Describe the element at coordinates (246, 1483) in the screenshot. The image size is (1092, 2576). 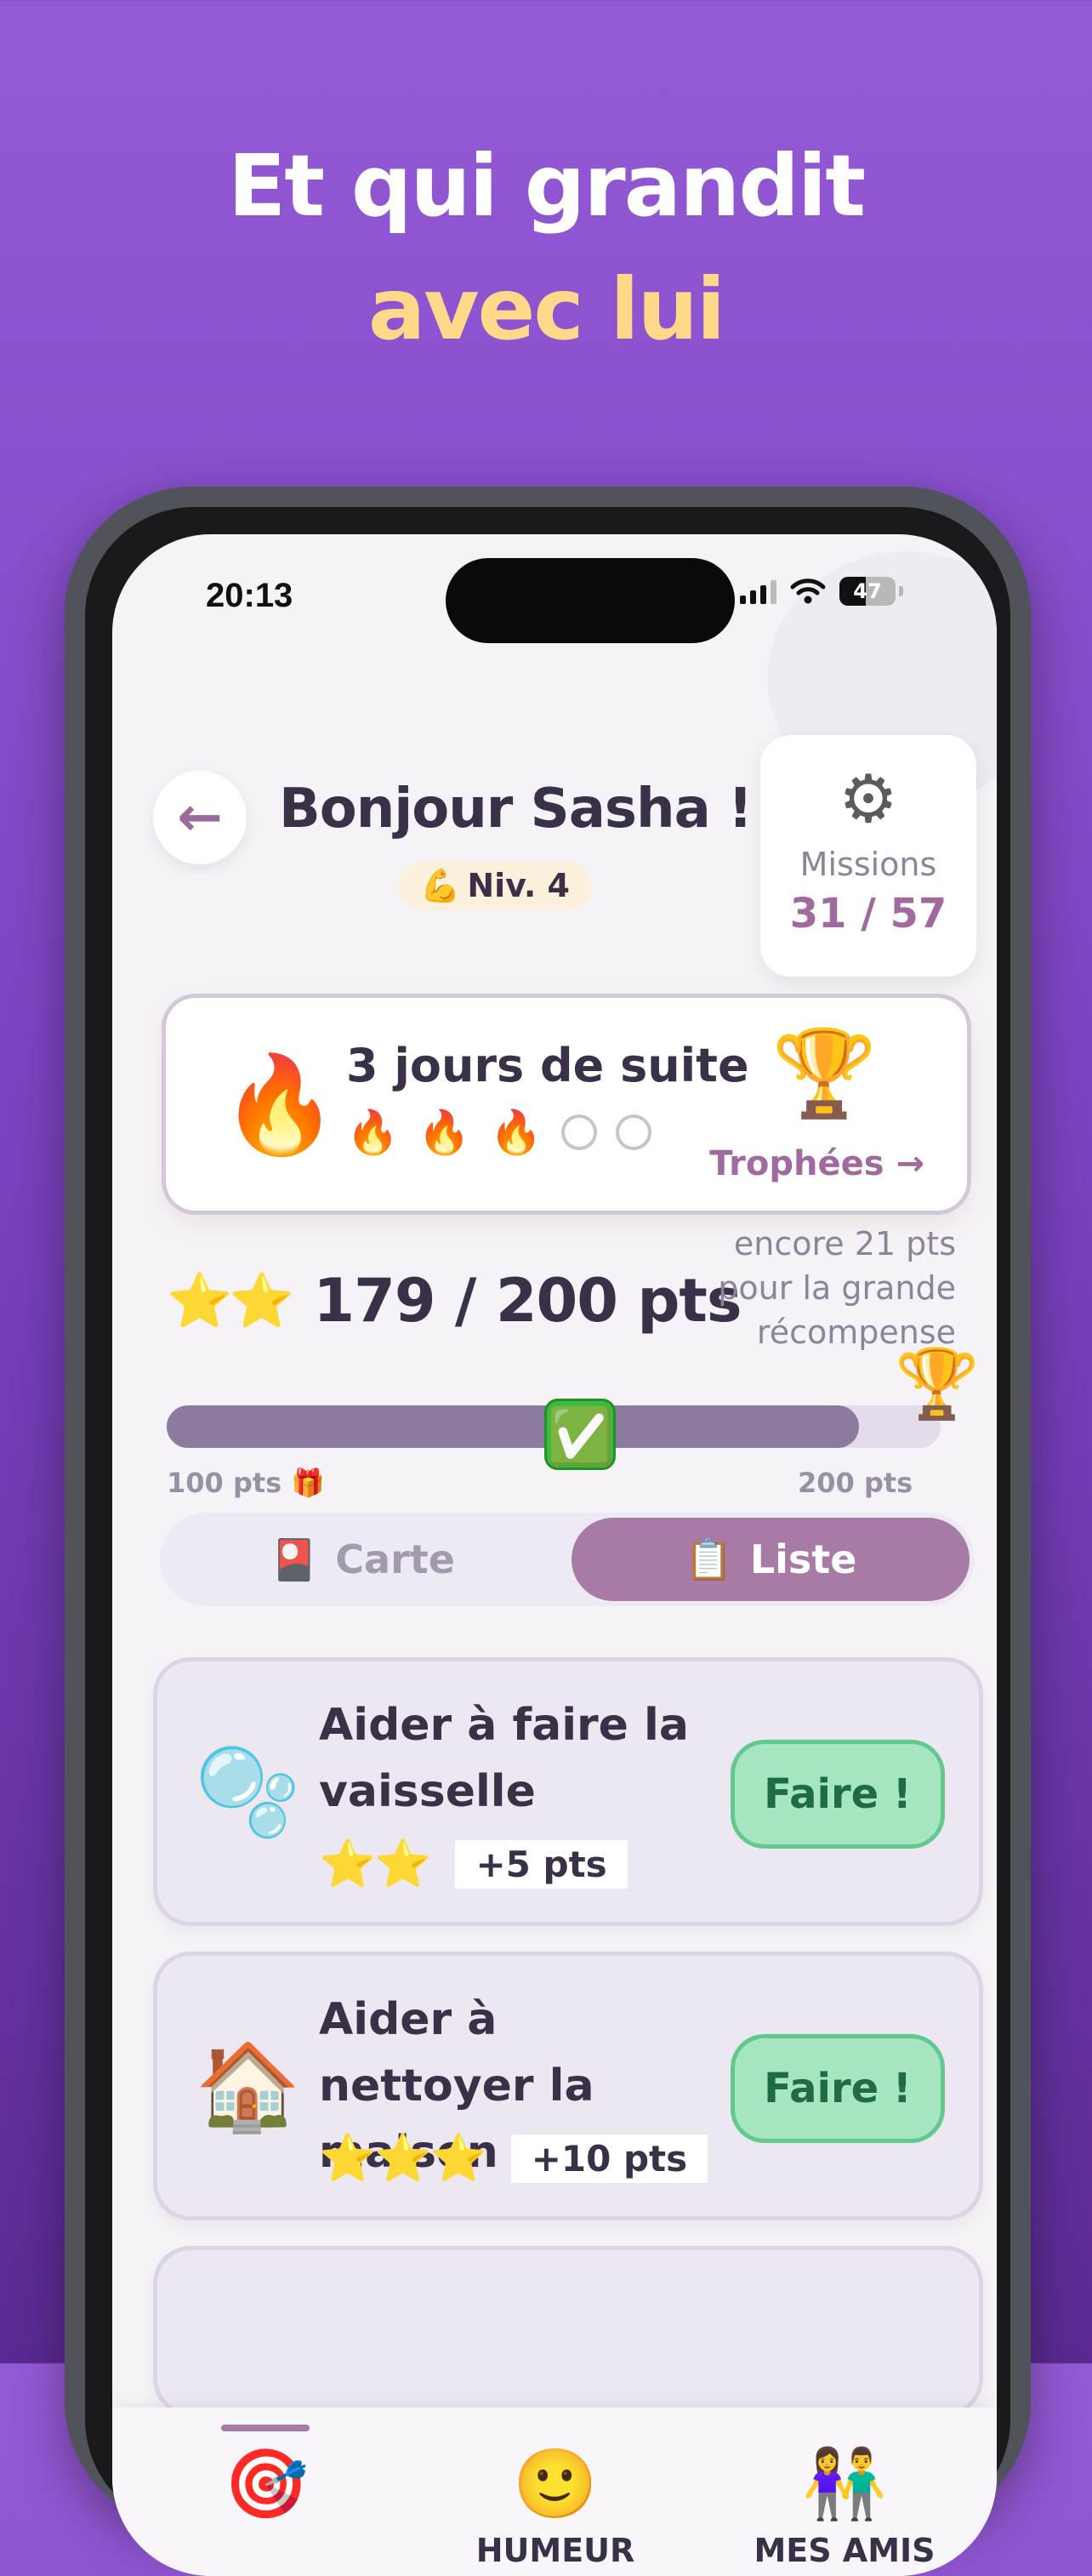
I see `milestone-100-label: 100 pts 🎁` at that location.